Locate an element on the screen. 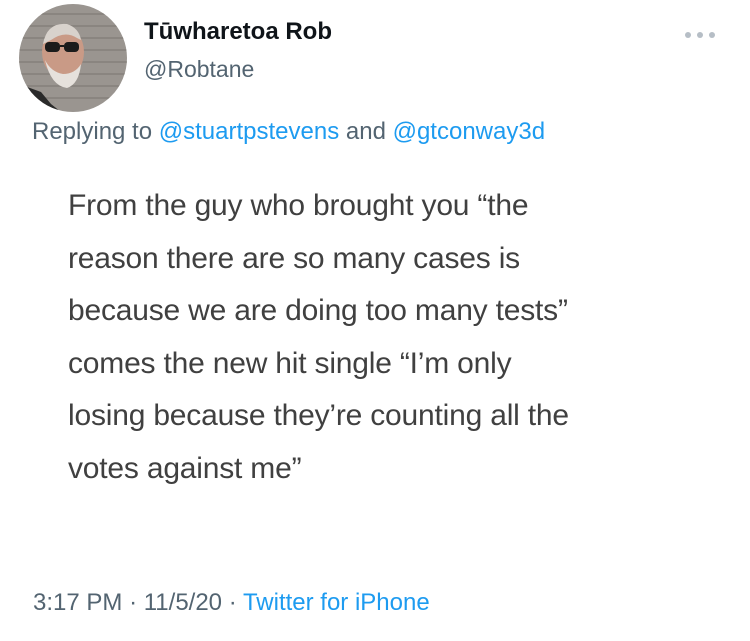 This screenshot has height=641, width=750. profile-photo-icon is located at coordinates (73, 58).